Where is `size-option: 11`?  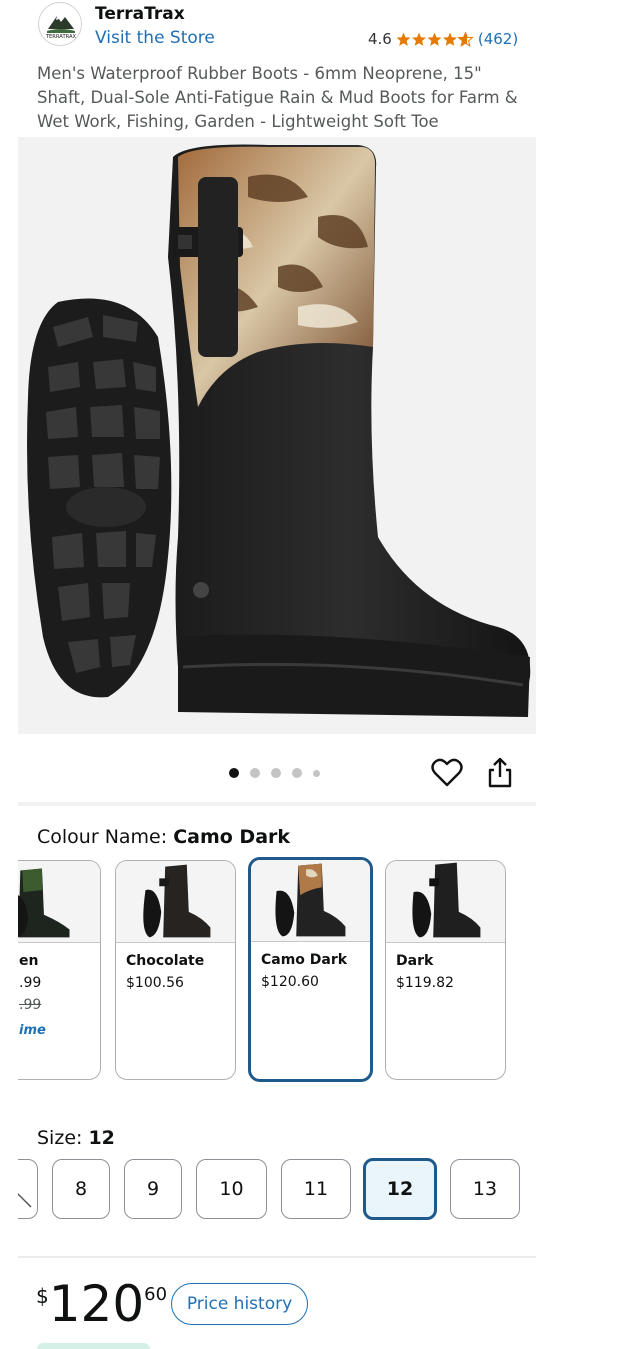 size-option: 11 is located at coordinates (316, 1189).